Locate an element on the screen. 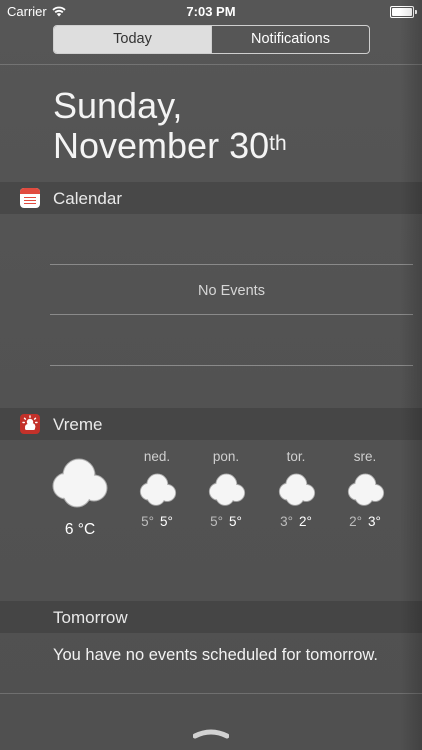 This screenshot has height=750, width=422. forecast-temps: 3° 2° is located at coordinates (296, 521).